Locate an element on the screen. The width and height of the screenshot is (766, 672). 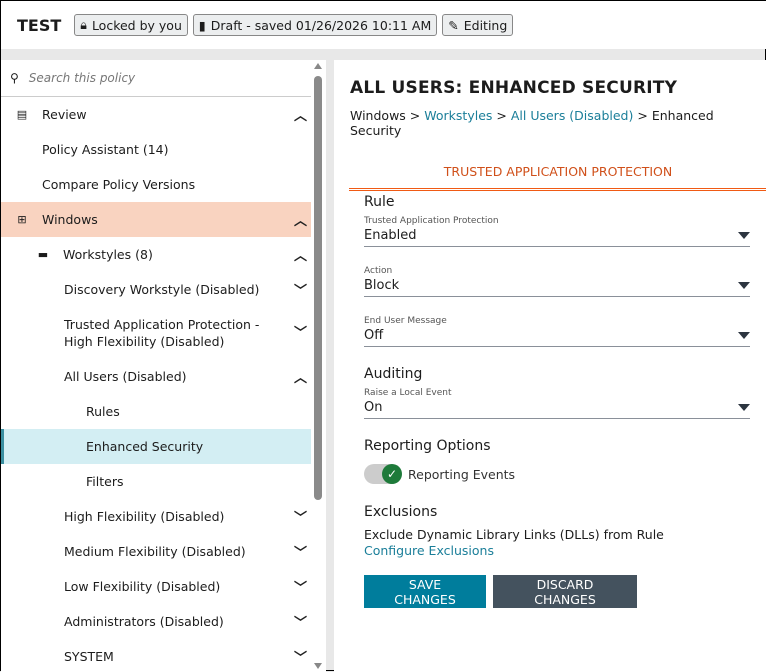
tree-item: Administrators (Disabled) ﹀ is located at coordinates (156, 621).